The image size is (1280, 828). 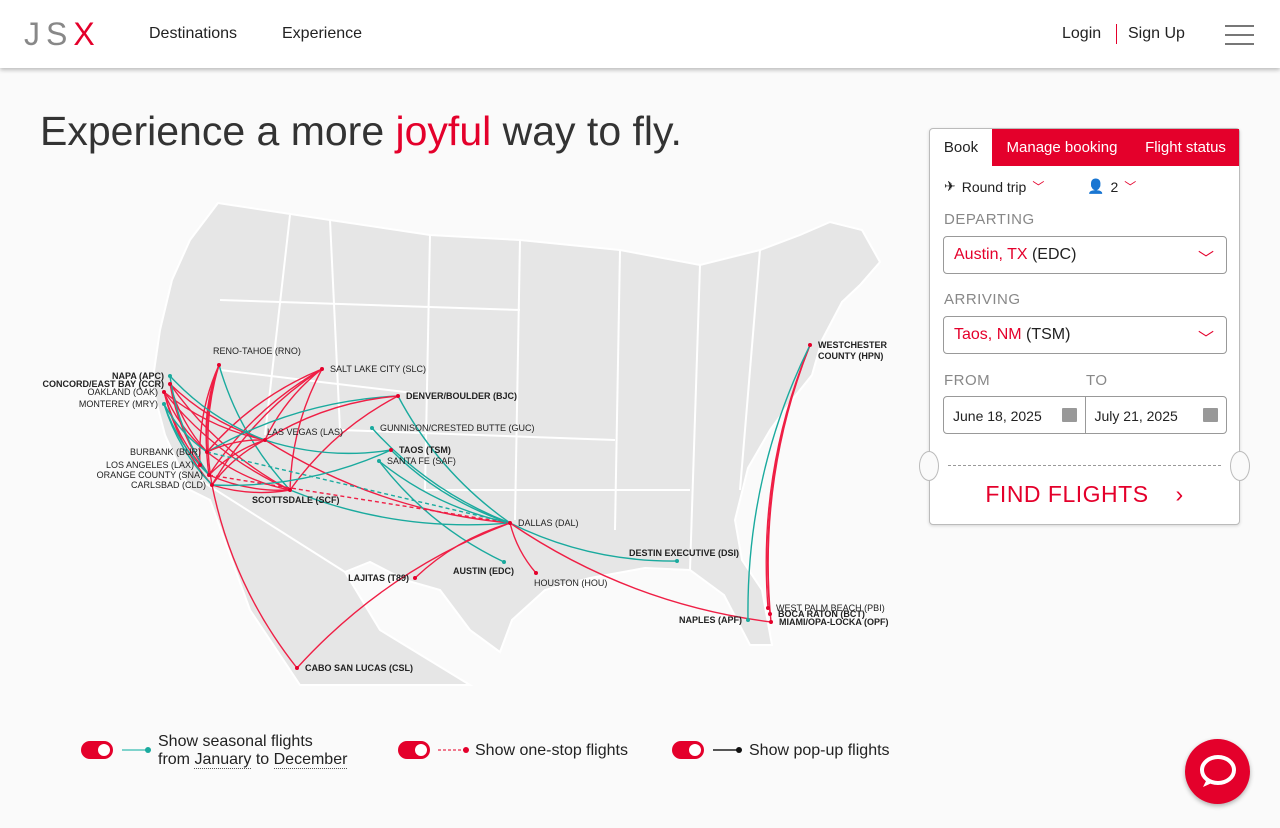 What do you see at coordinates (150, 465) in the screenshot?
I see `city-label-lax: LOS ANGELES (LAX)` at bounding box center [150, 465].